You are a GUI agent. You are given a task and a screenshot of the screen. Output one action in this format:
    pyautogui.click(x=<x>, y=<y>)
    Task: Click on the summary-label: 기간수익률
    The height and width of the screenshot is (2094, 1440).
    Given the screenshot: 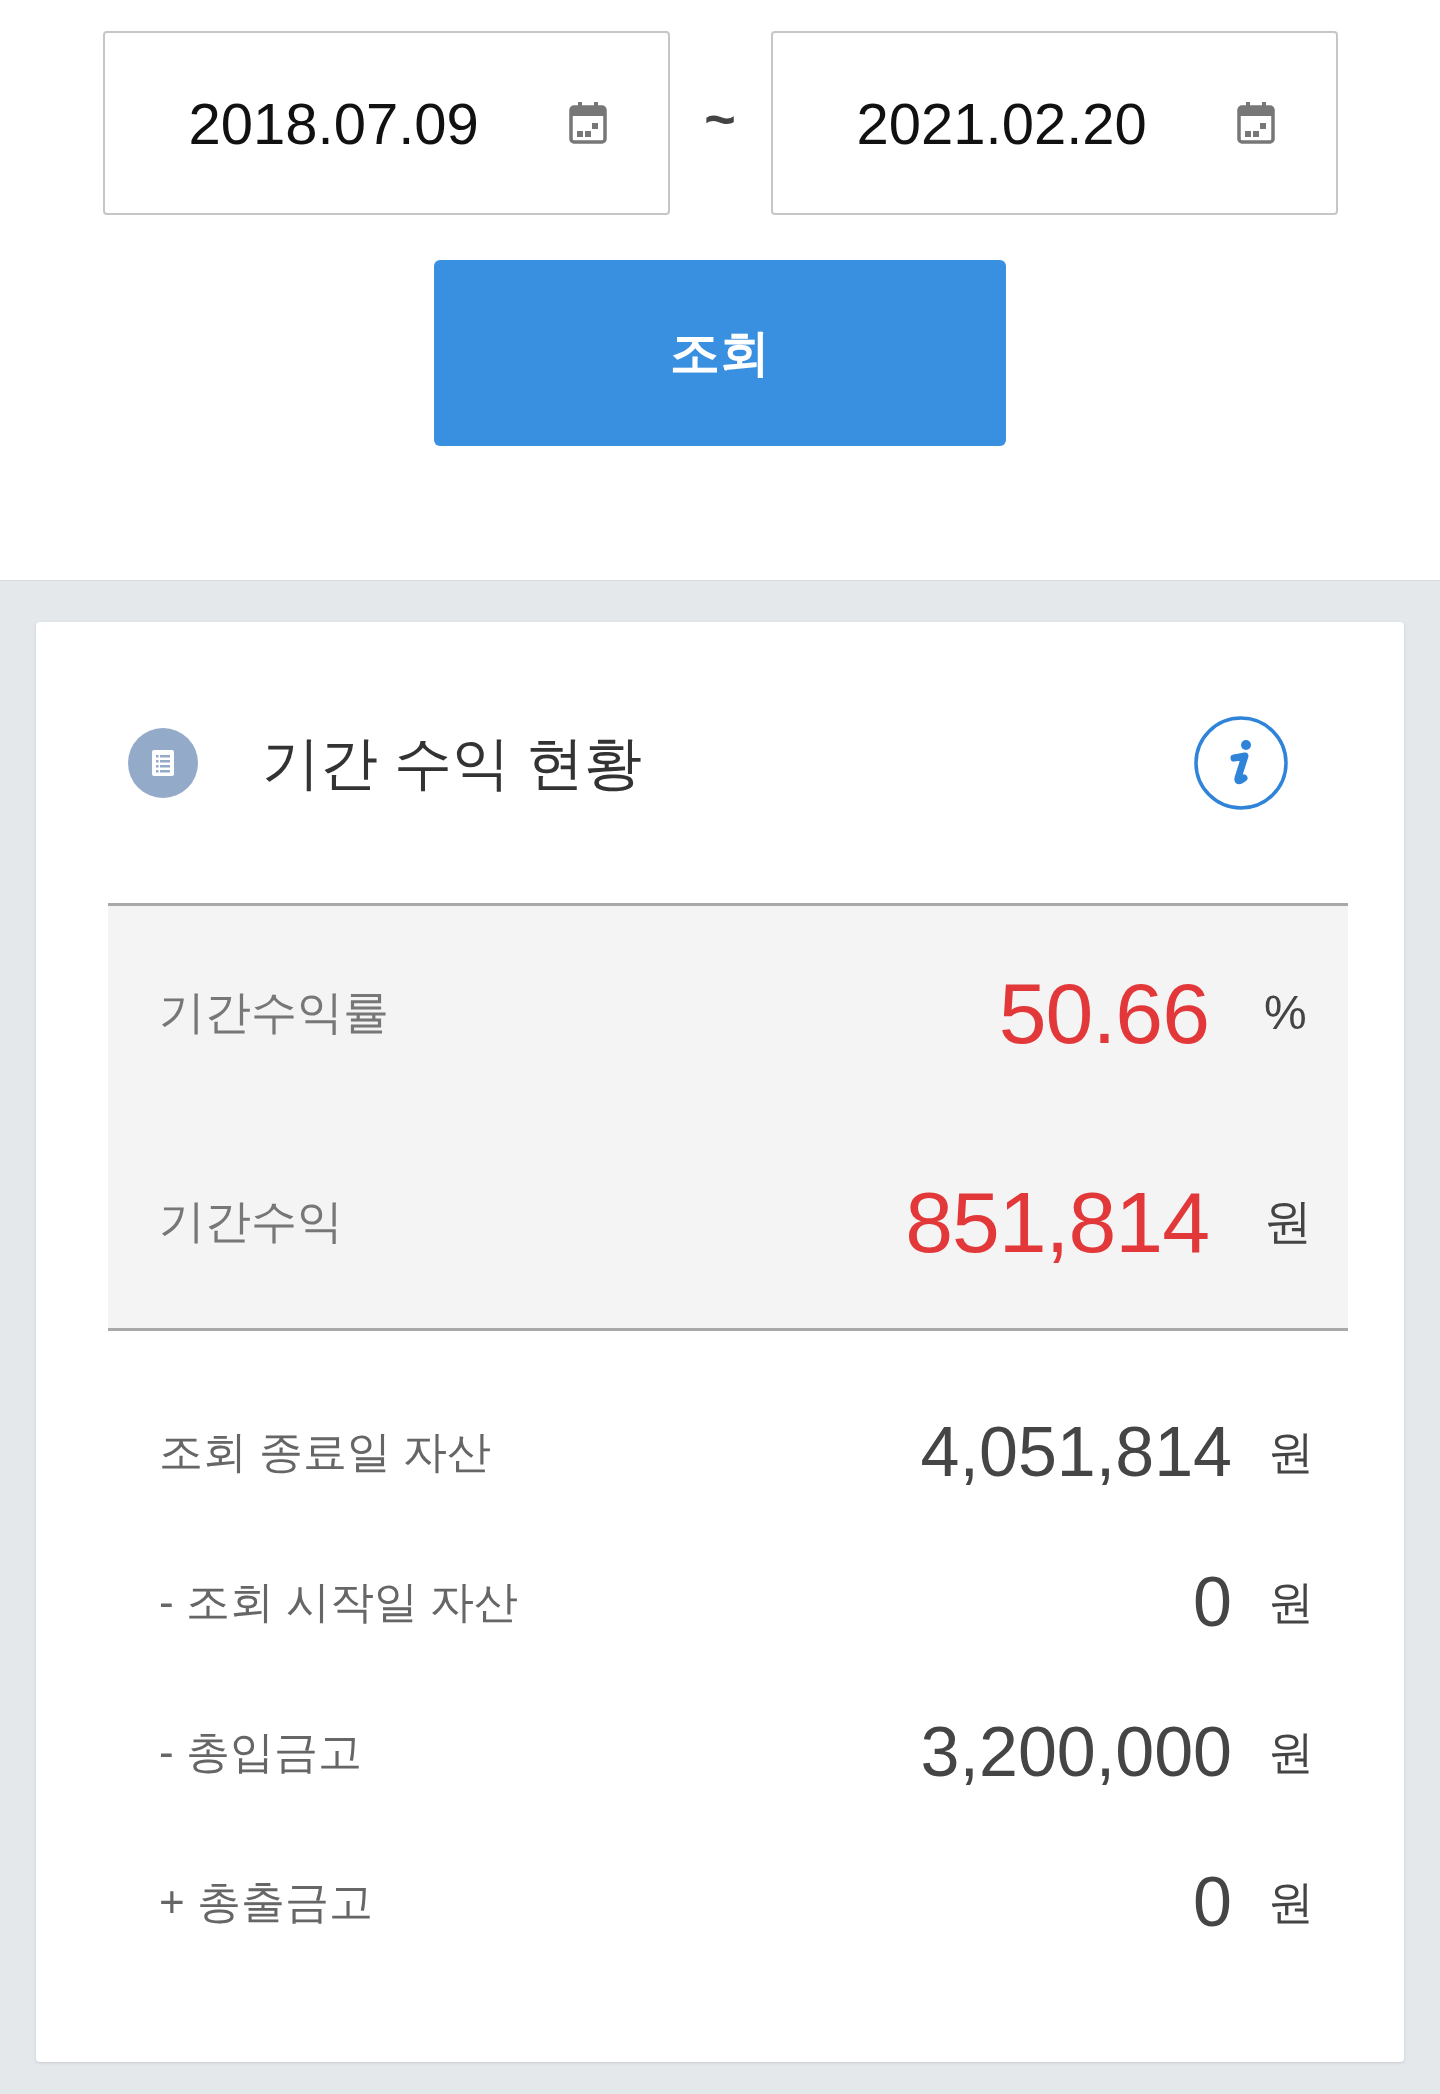 What is the action you would take?
    pyautogui.click(x=274, y=1012)
    